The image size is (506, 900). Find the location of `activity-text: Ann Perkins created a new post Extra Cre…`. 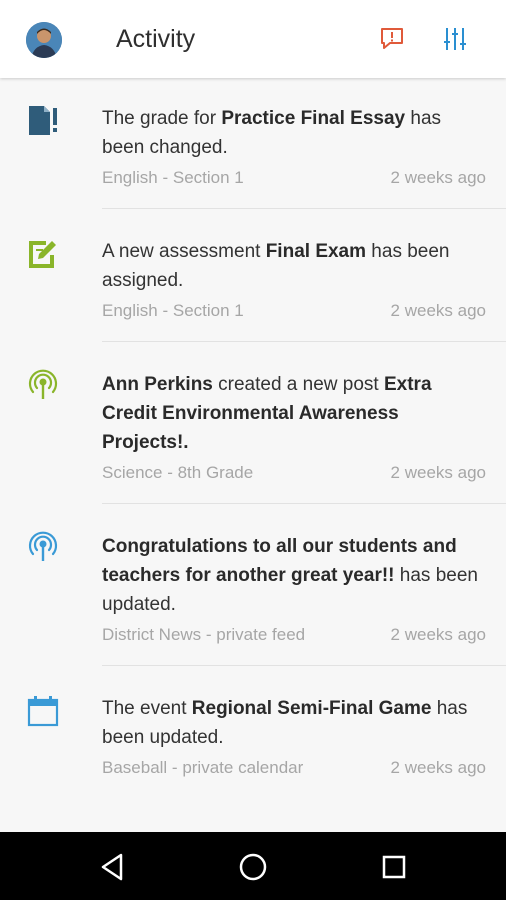

activity-text: Ann Perkins created a new post Extra Cre… is located at coordinates (267, 413).